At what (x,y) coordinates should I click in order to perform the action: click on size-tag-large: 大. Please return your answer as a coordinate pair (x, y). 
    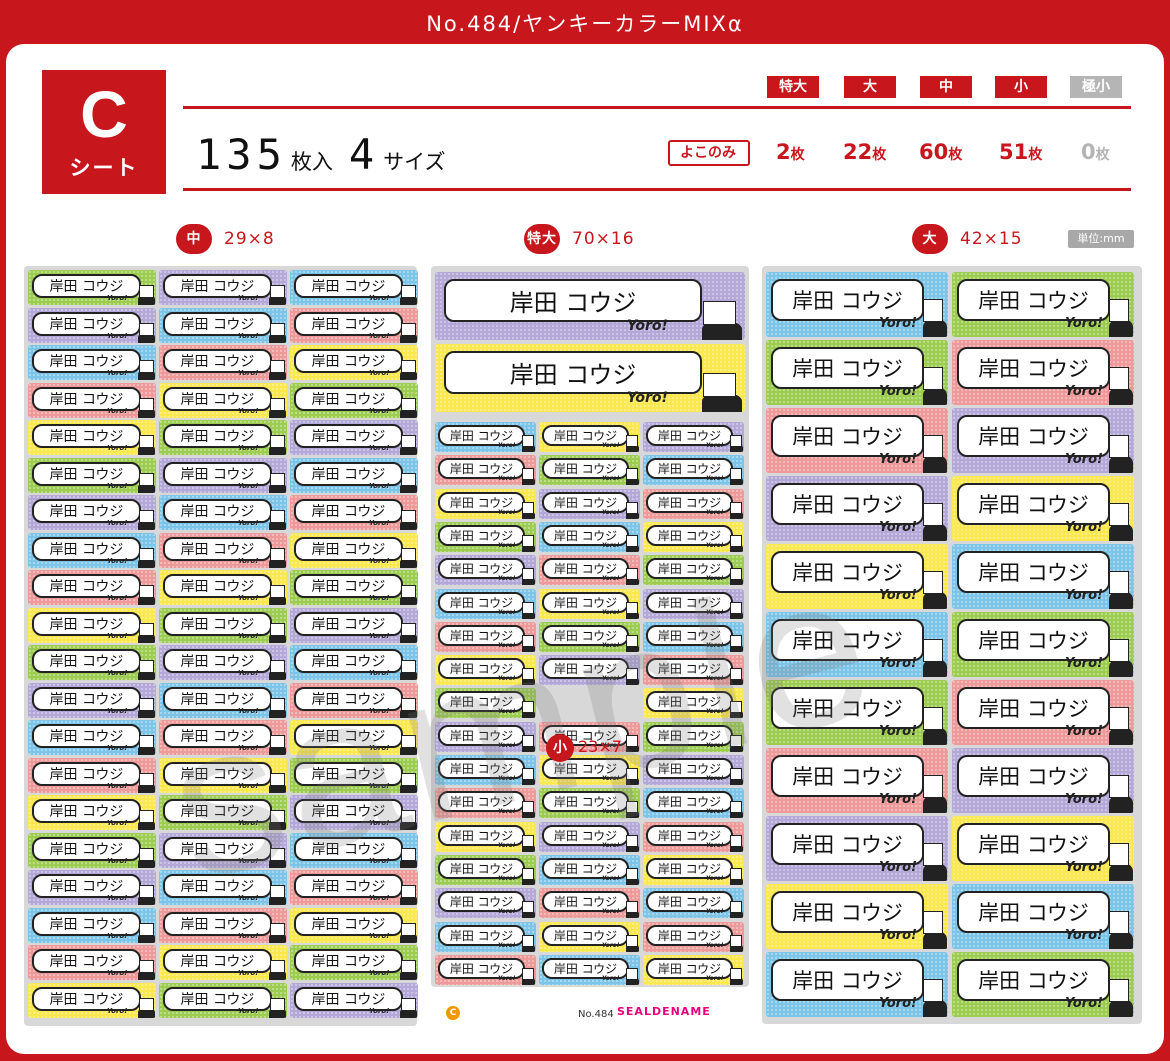
    Looking at the image, I should click on (870, 87).